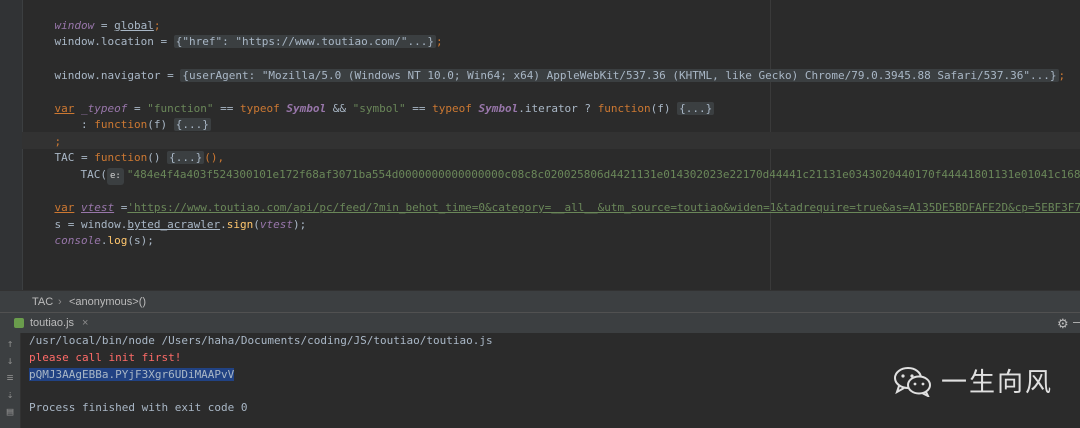 Image resolution: width=1080 pixels, height=428 pixels. Describe the element at coordinates (240, 224) in the screenshot. I see `token: sign` at that location.